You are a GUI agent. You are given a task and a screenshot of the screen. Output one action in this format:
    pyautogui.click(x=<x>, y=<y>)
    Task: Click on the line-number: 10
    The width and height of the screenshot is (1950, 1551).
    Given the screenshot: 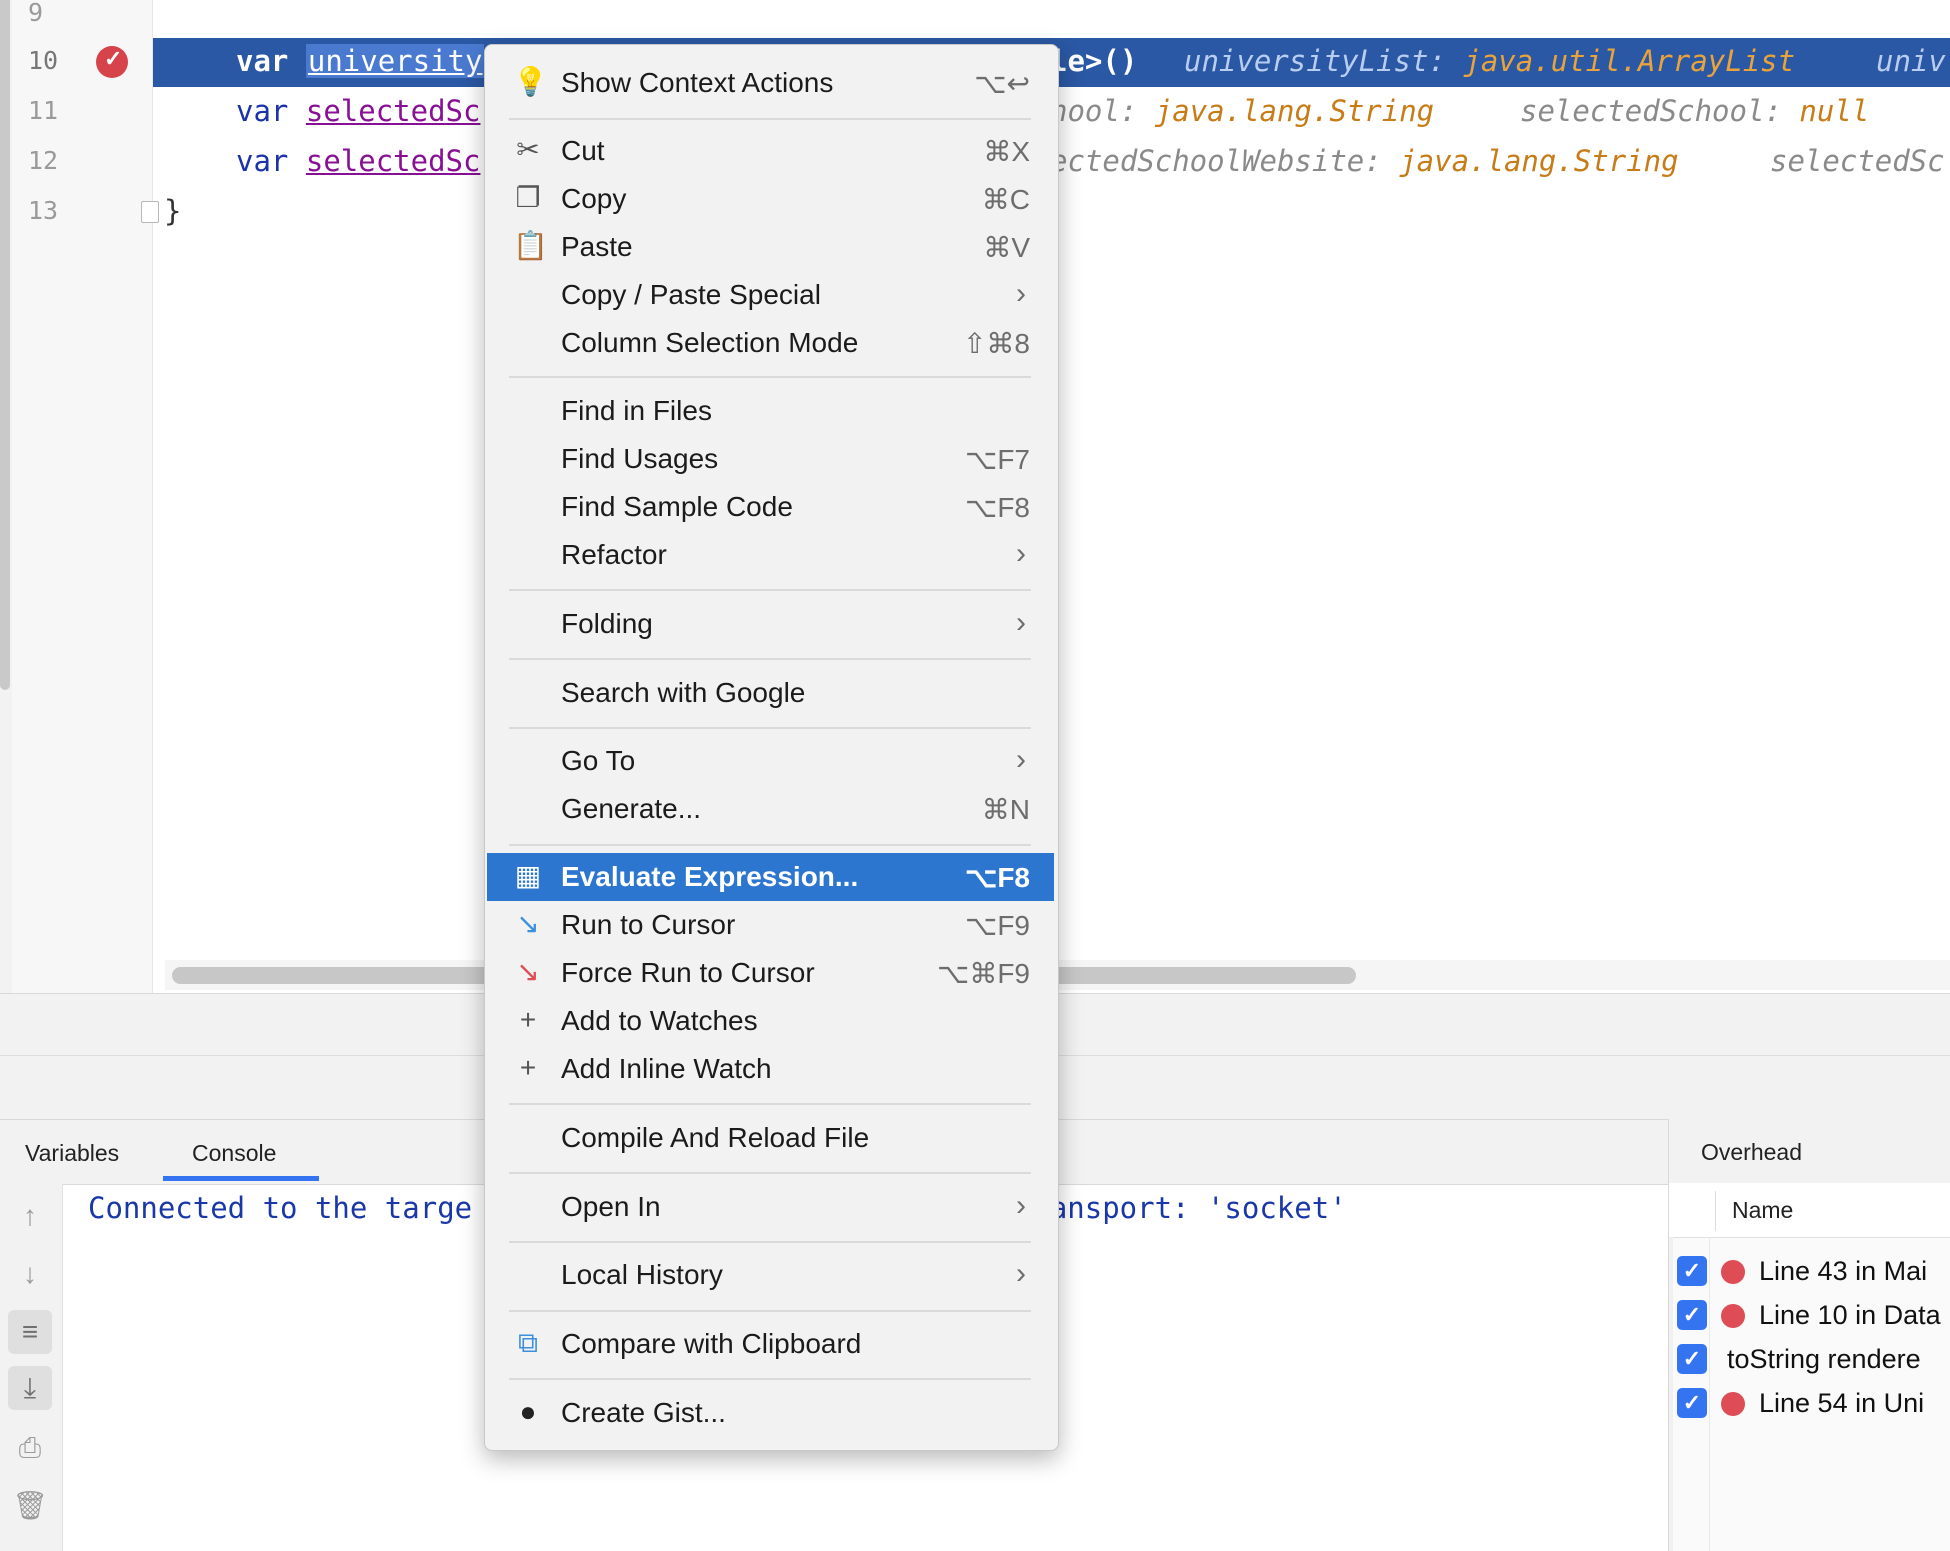 What is the action you would take?
    pyautogui.click(x=43, y=60)
    